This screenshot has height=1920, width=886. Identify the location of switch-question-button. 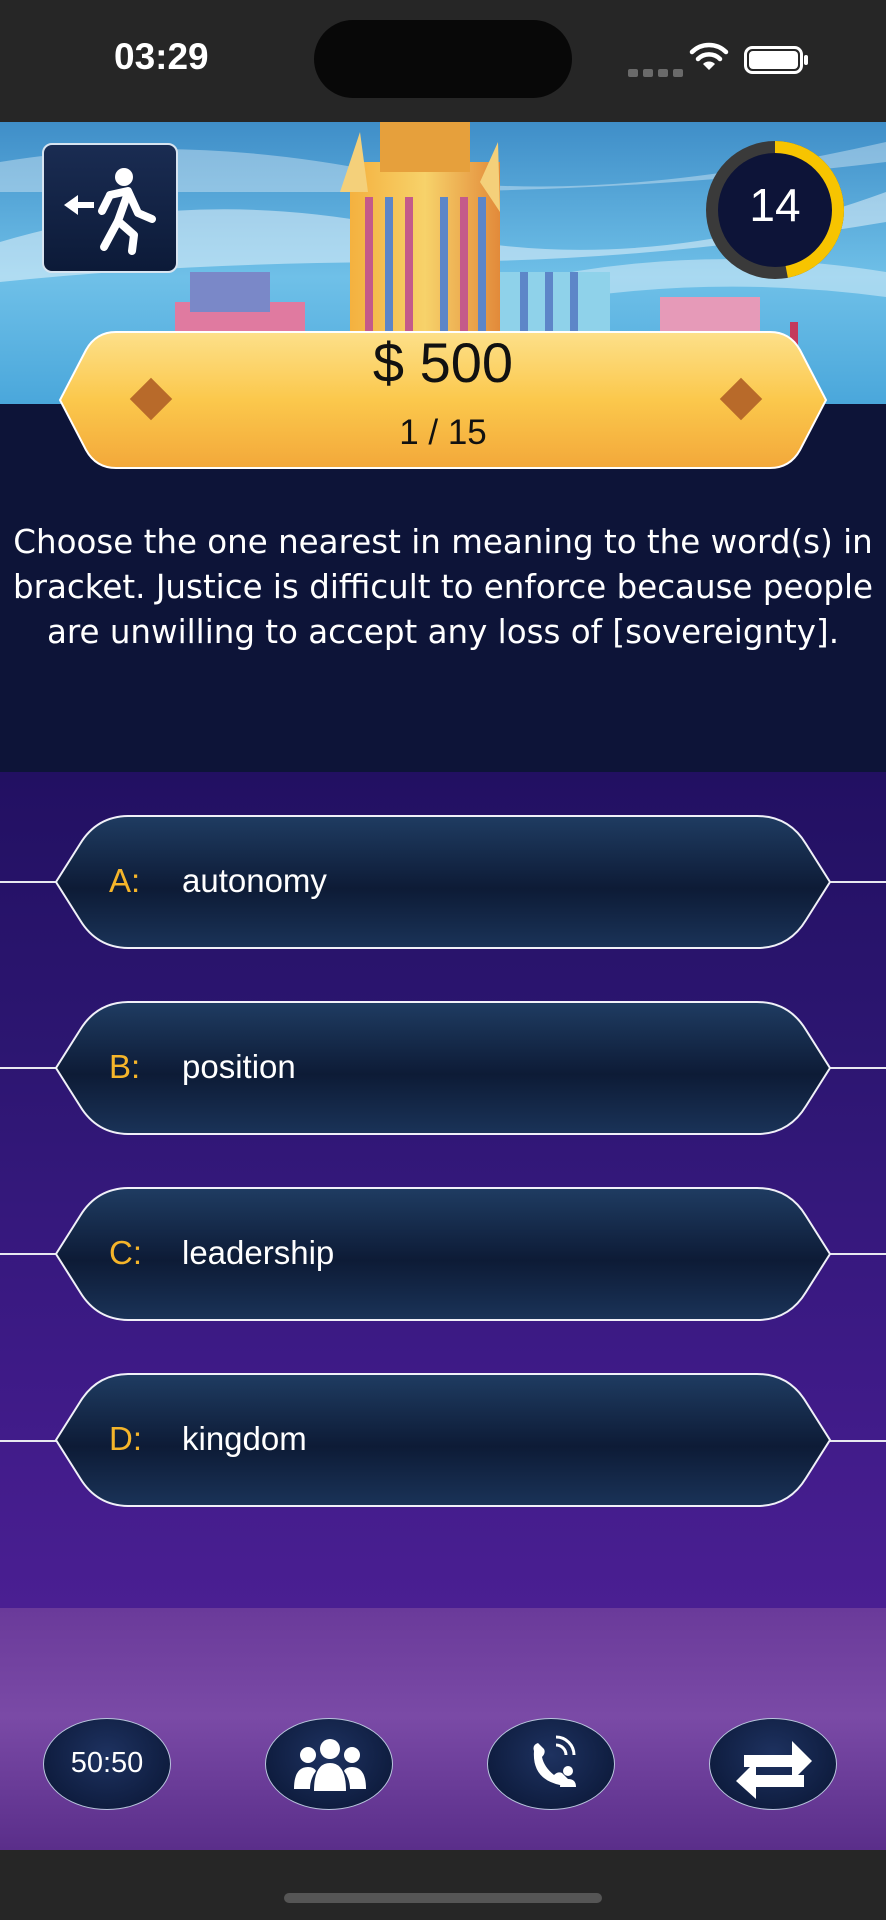
(773, 1764).